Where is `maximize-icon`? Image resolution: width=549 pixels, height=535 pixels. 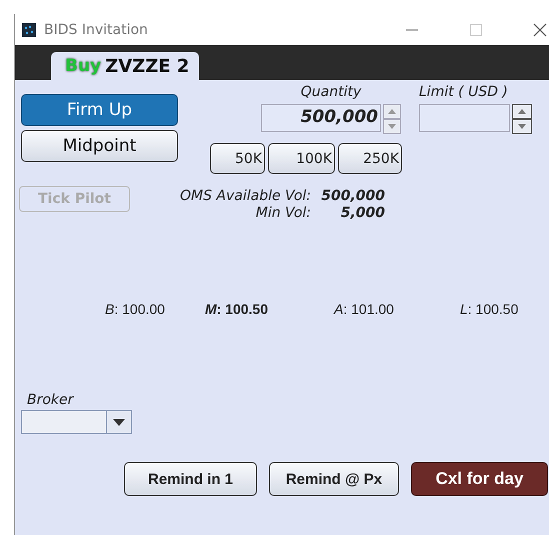 maximize-icon is located at coordinates (476, 29).